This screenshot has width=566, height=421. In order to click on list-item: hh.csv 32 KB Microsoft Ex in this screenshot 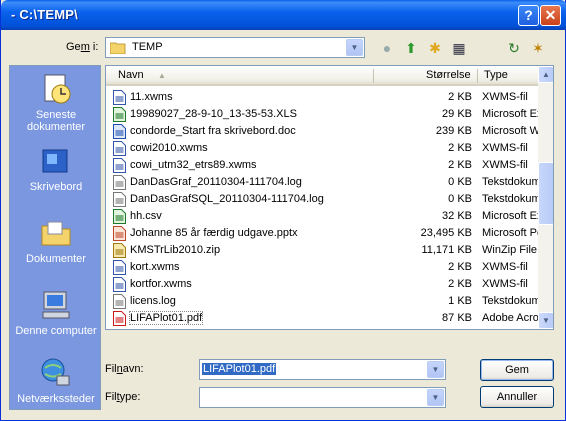, I will do `click(326, 216)`.